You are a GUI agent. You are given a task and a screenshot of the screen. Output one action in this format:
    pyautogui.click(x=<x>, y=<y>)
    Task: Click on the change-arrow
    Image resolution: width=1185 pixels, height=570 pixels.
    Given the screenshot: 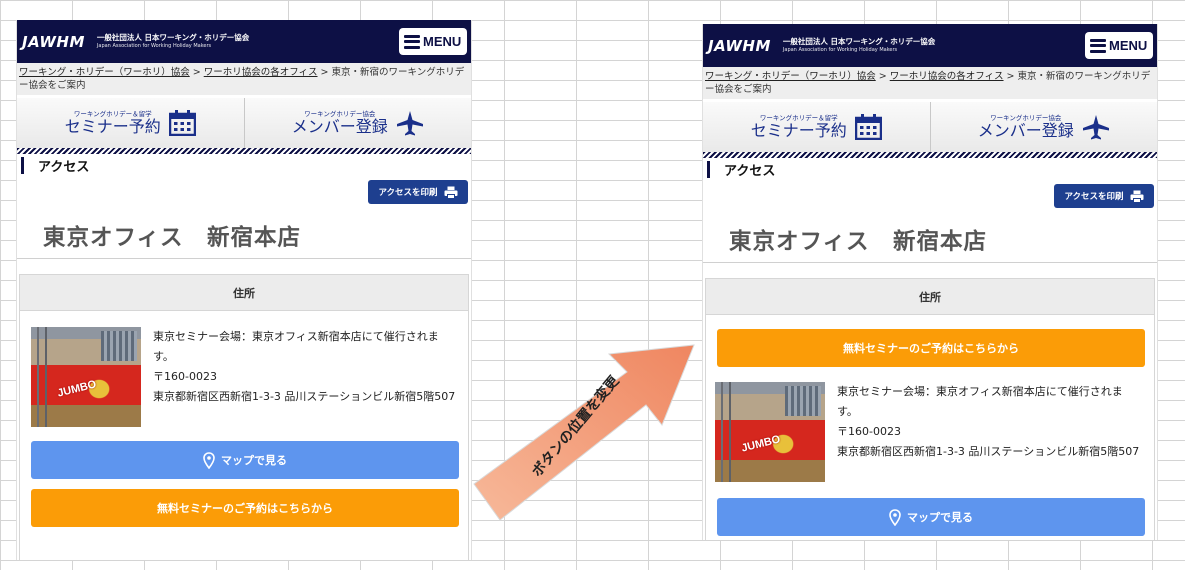 What is the action you would take?
    pyautogui.click(x=584, y=432)
    